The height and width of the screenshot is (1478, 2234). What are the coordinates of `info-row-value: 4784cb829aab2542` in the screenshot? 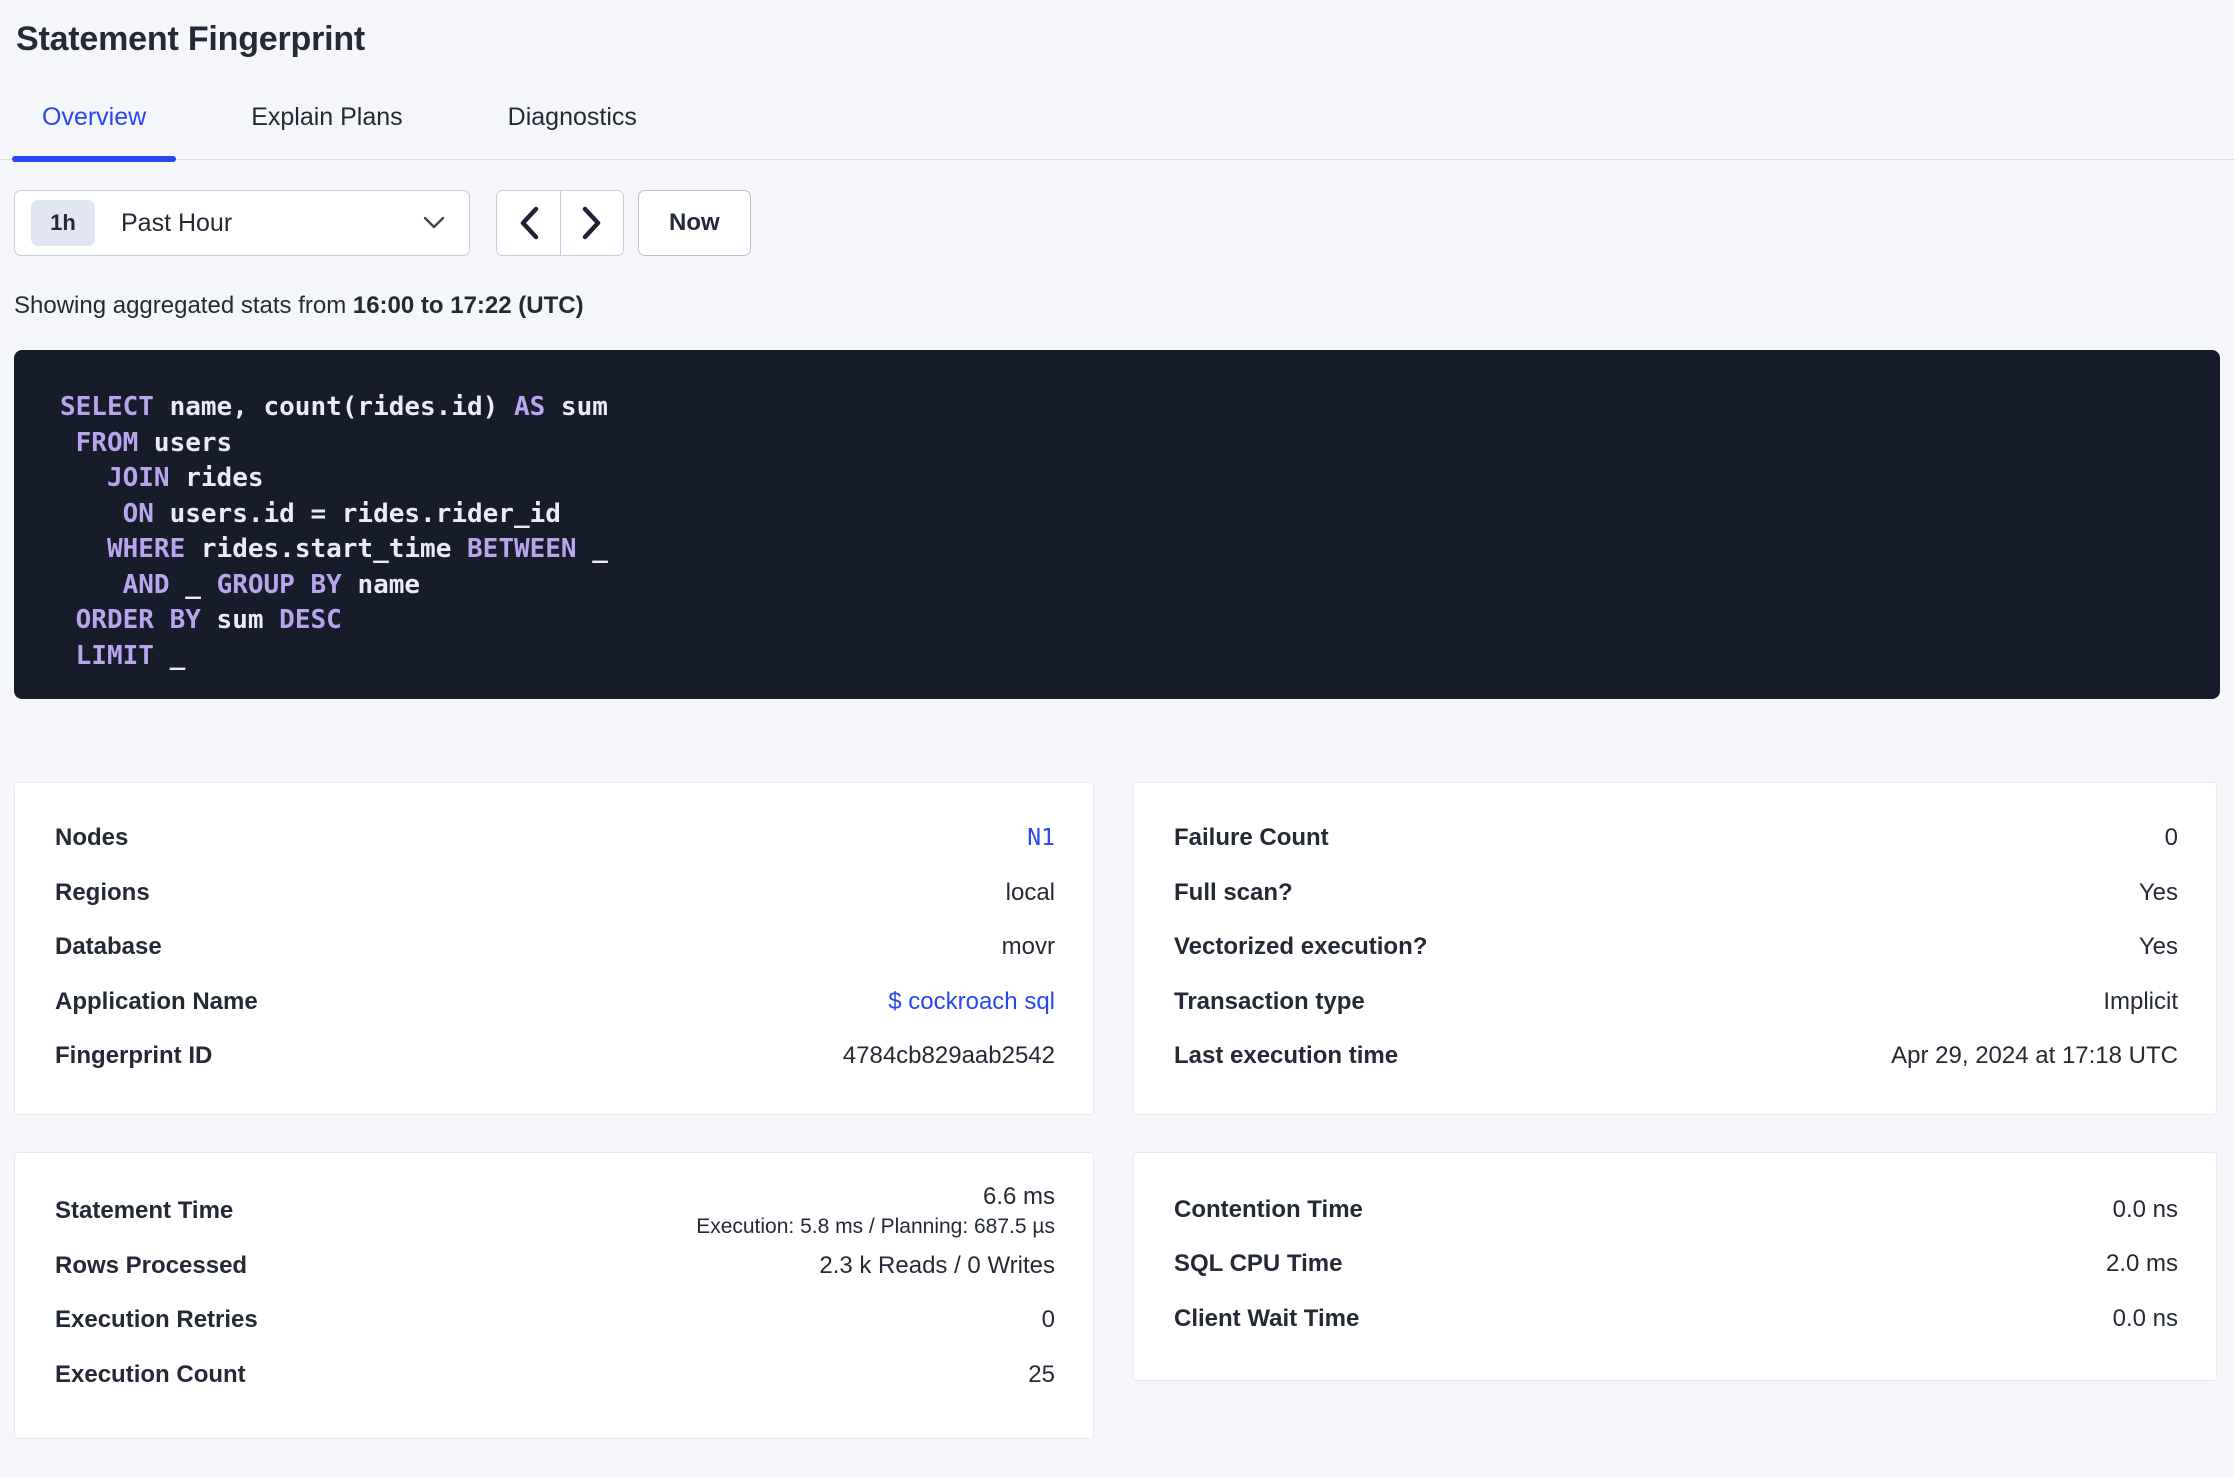 It's located at (948, 1056).